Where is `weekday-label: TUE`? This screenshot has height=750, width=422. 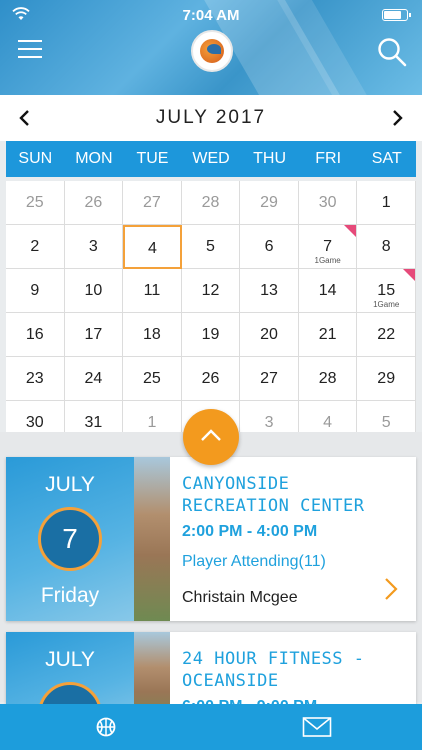
weekday-label: TUE is located at coordinates (152, 158).